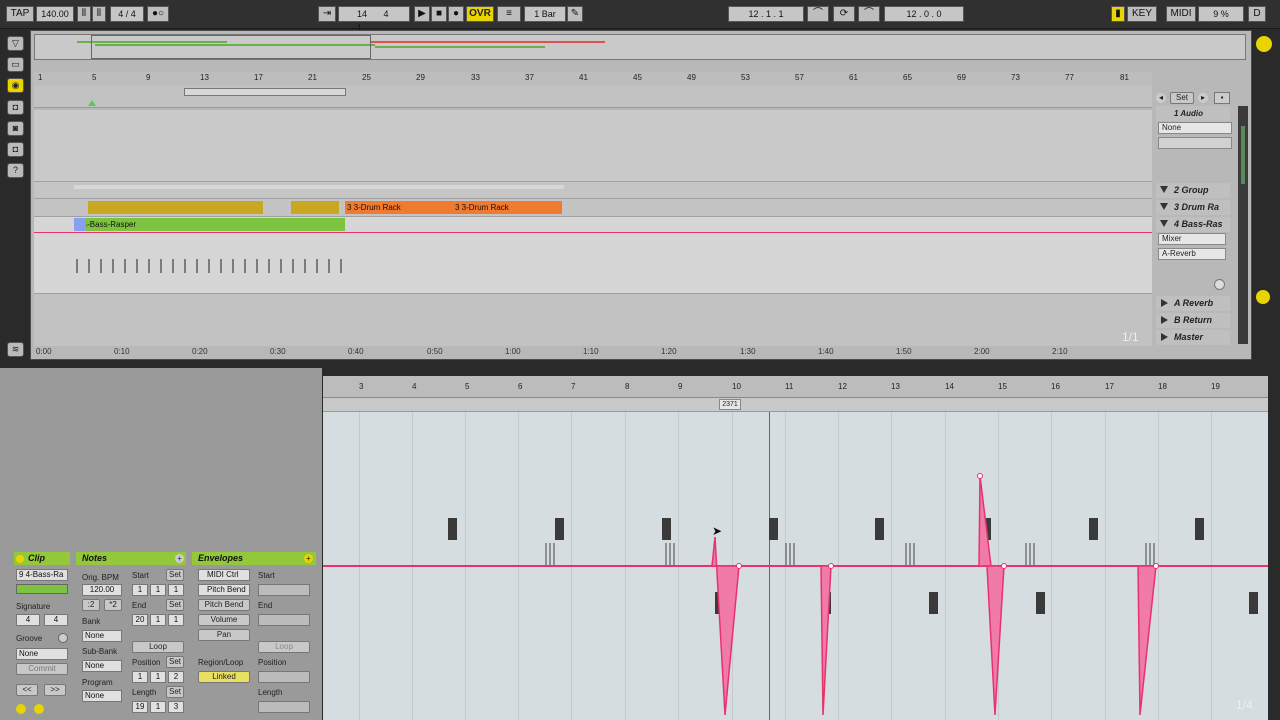  Describe the element at coordinates (265, 92) in the screenshot. I see `loop-brace` at that location.